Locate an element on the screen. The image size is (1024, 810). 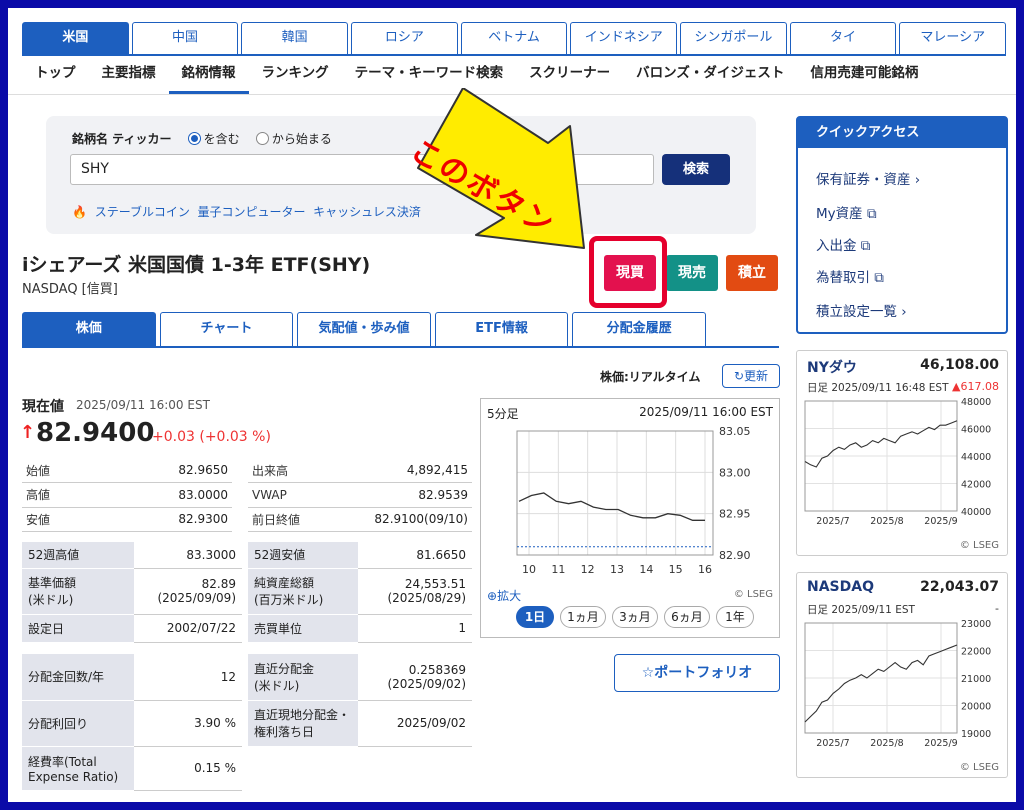
index-name: NASDAQ is located at coordinates (840, 587).